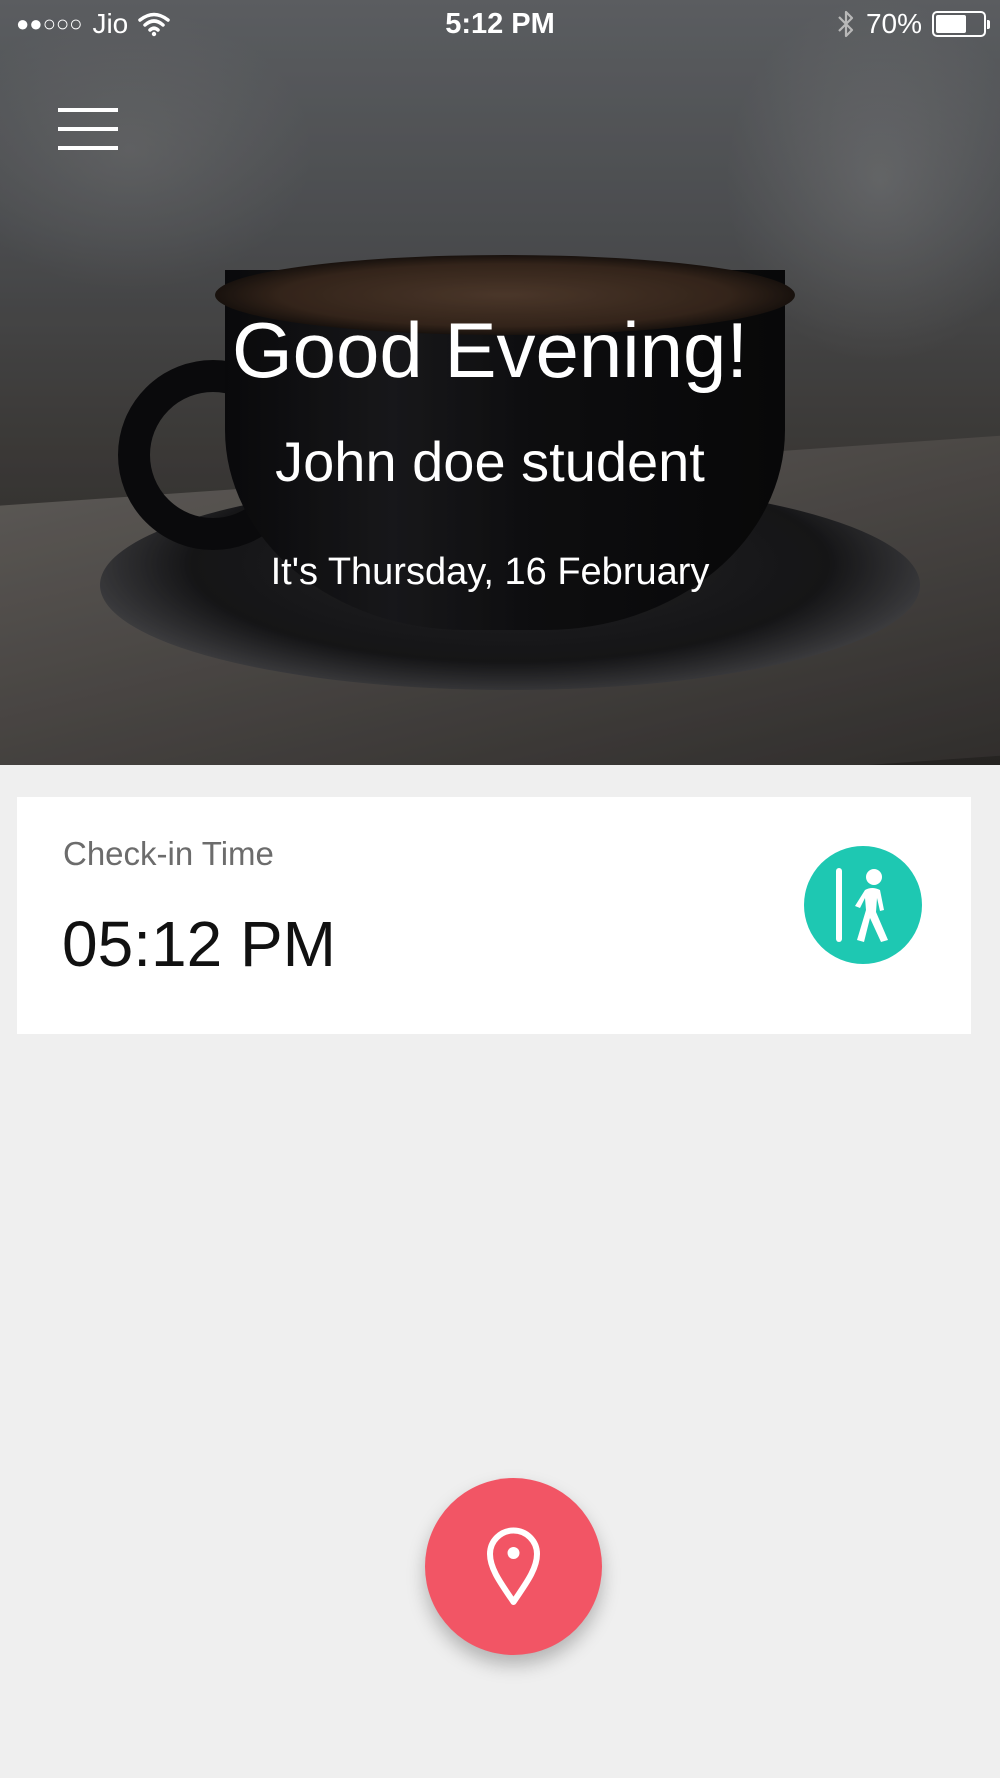 The image size is (1000, 1778). Describe the element at coordinates (494, 915) in the screenshot. I see `checkin-card: Check-in Time 05:12 PM` at that location.